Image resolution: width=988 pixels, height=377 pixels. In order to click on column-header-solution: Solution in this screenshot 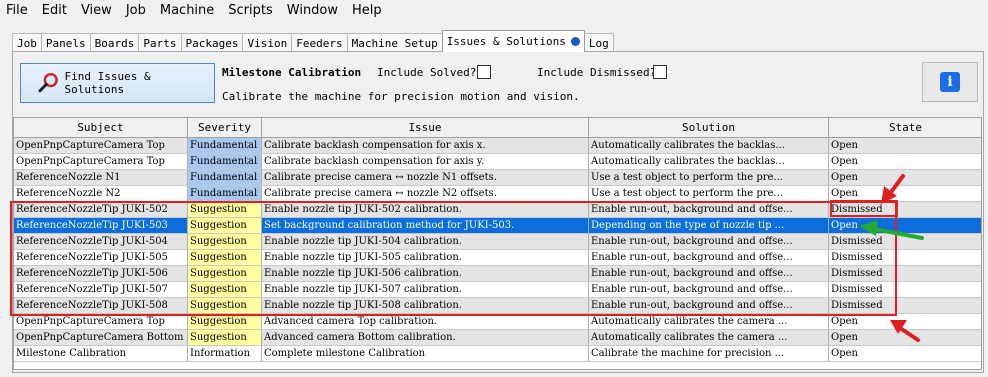, I will do `click(709, 127)`.